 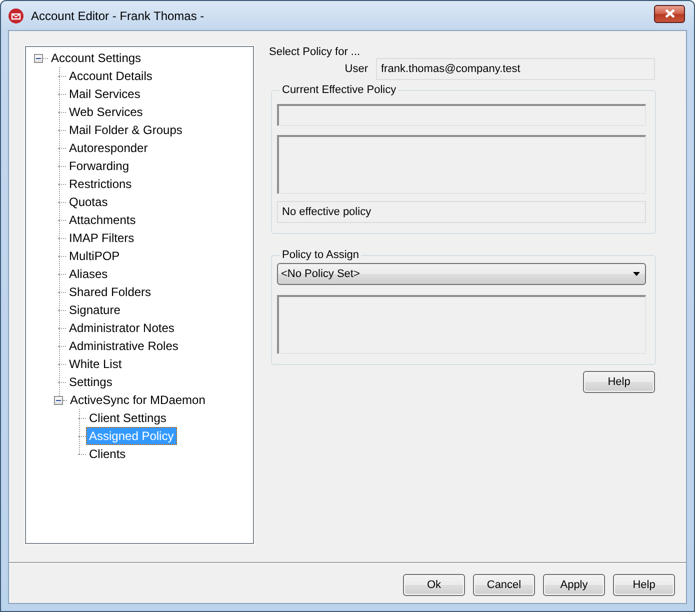 I want to click on tree-item: Account Details, so click(x=111, y=76).